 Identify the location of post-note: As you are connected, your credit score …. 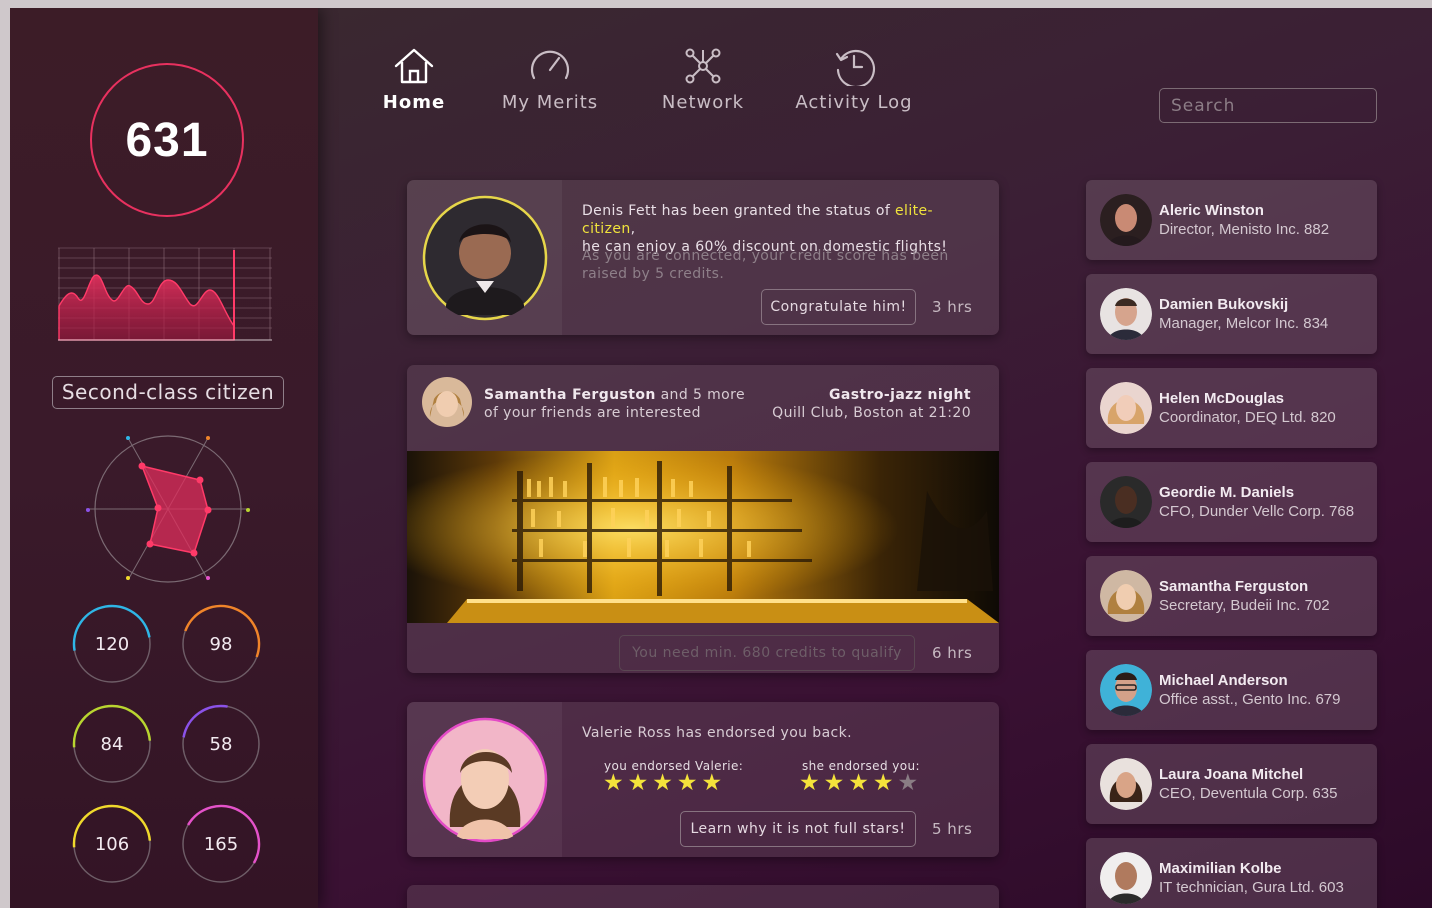
(765, 256).